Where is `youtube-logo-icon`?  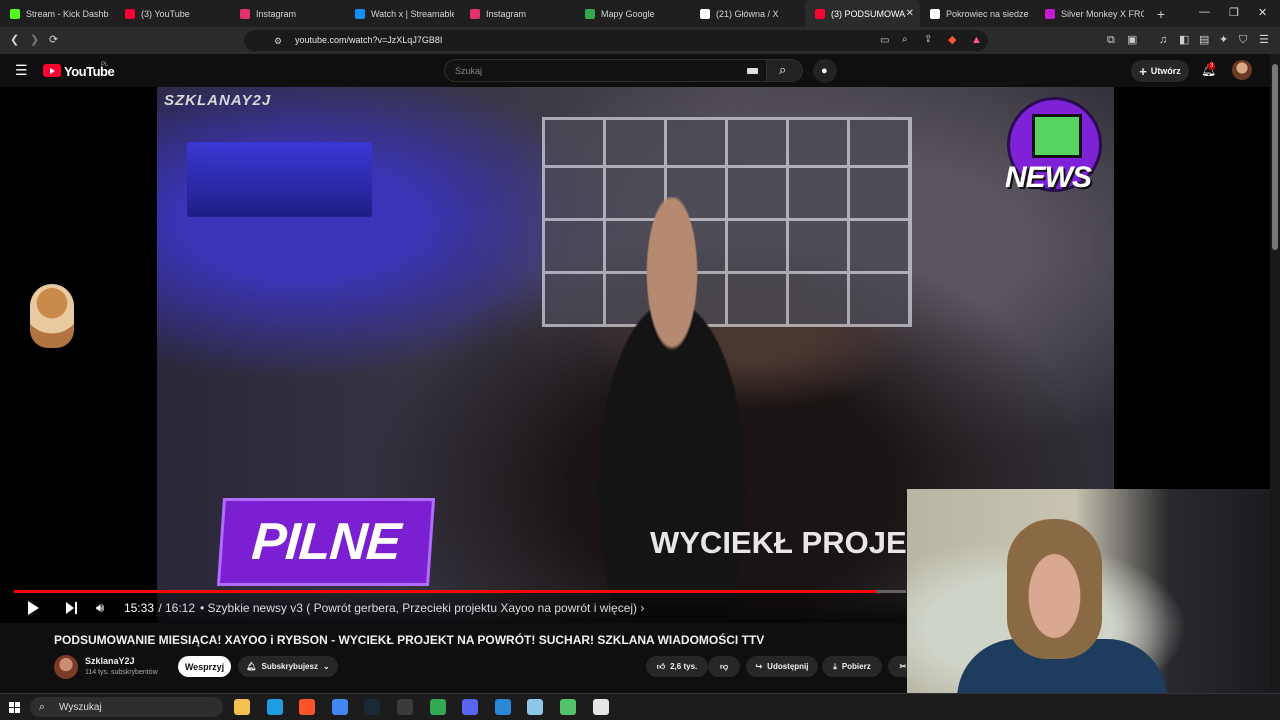 youtube-logo-icon is located at coordinates (52, 70).